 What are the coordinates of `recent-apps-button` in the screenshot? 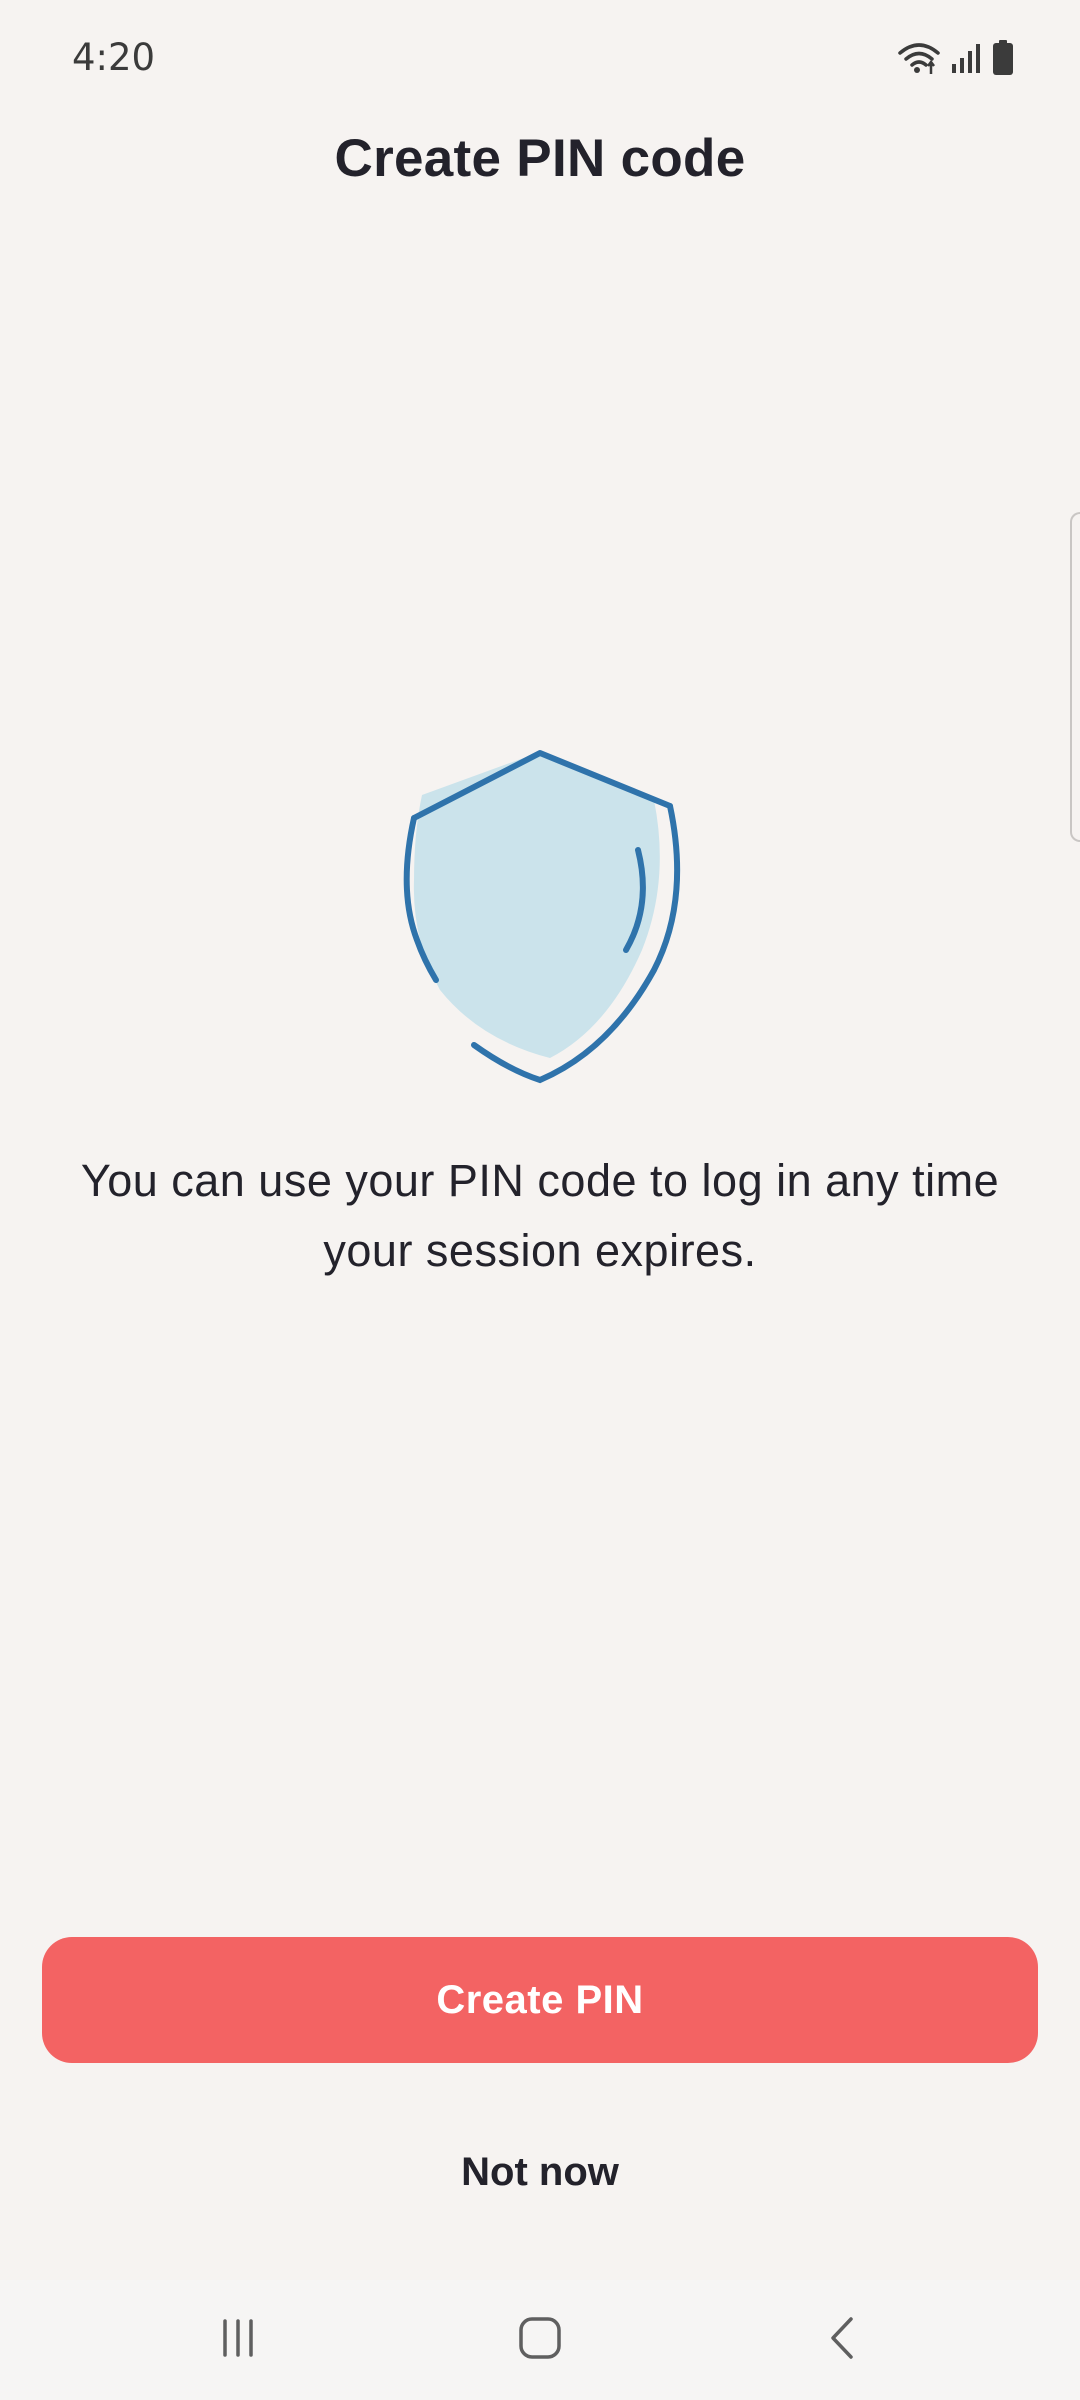 It's located at (238, 2340).